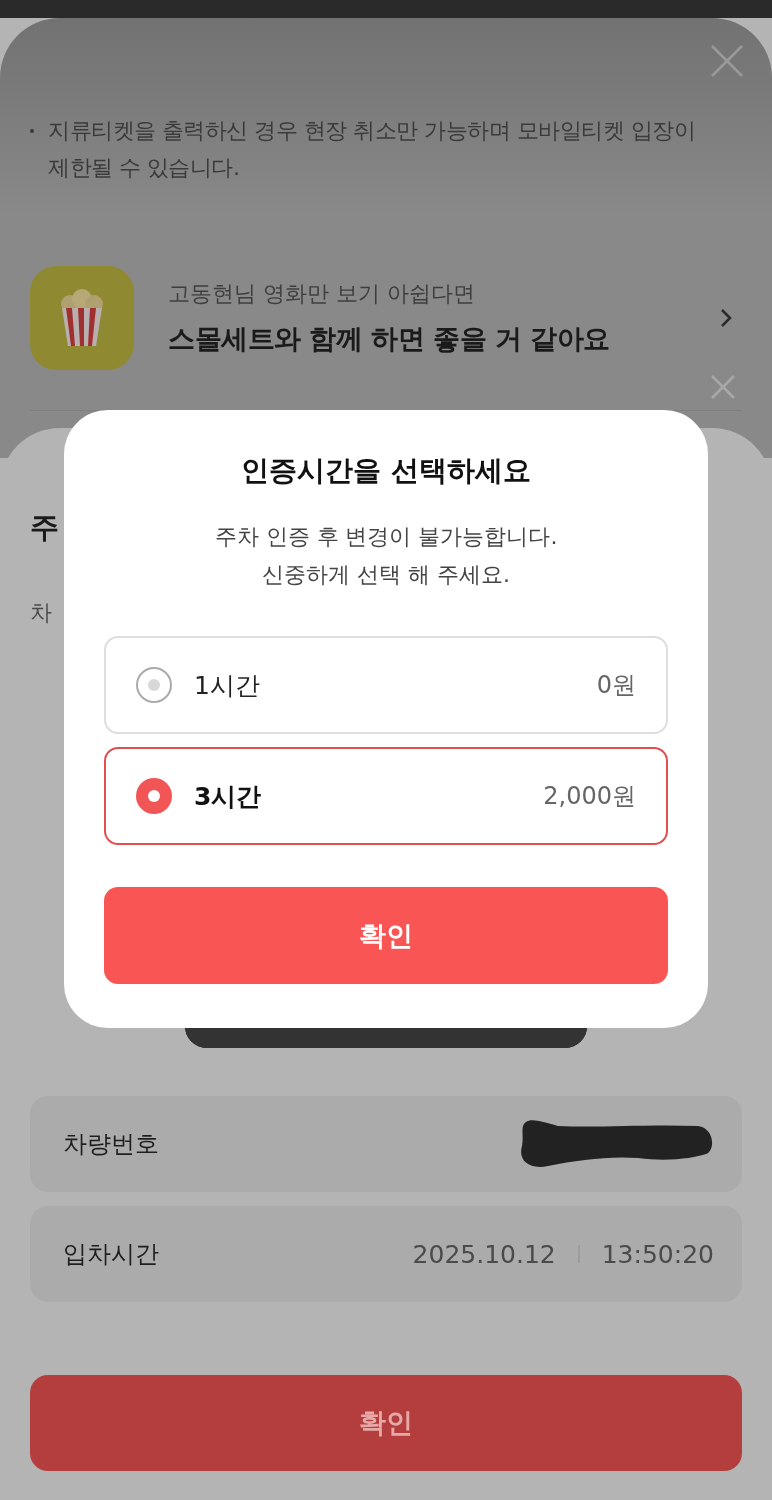 This screenshot has height=1500, width=772. Describe the element at coordinates (484, 1254) in the screenshot. I see `entry-date: 2025.10.12` at that location.